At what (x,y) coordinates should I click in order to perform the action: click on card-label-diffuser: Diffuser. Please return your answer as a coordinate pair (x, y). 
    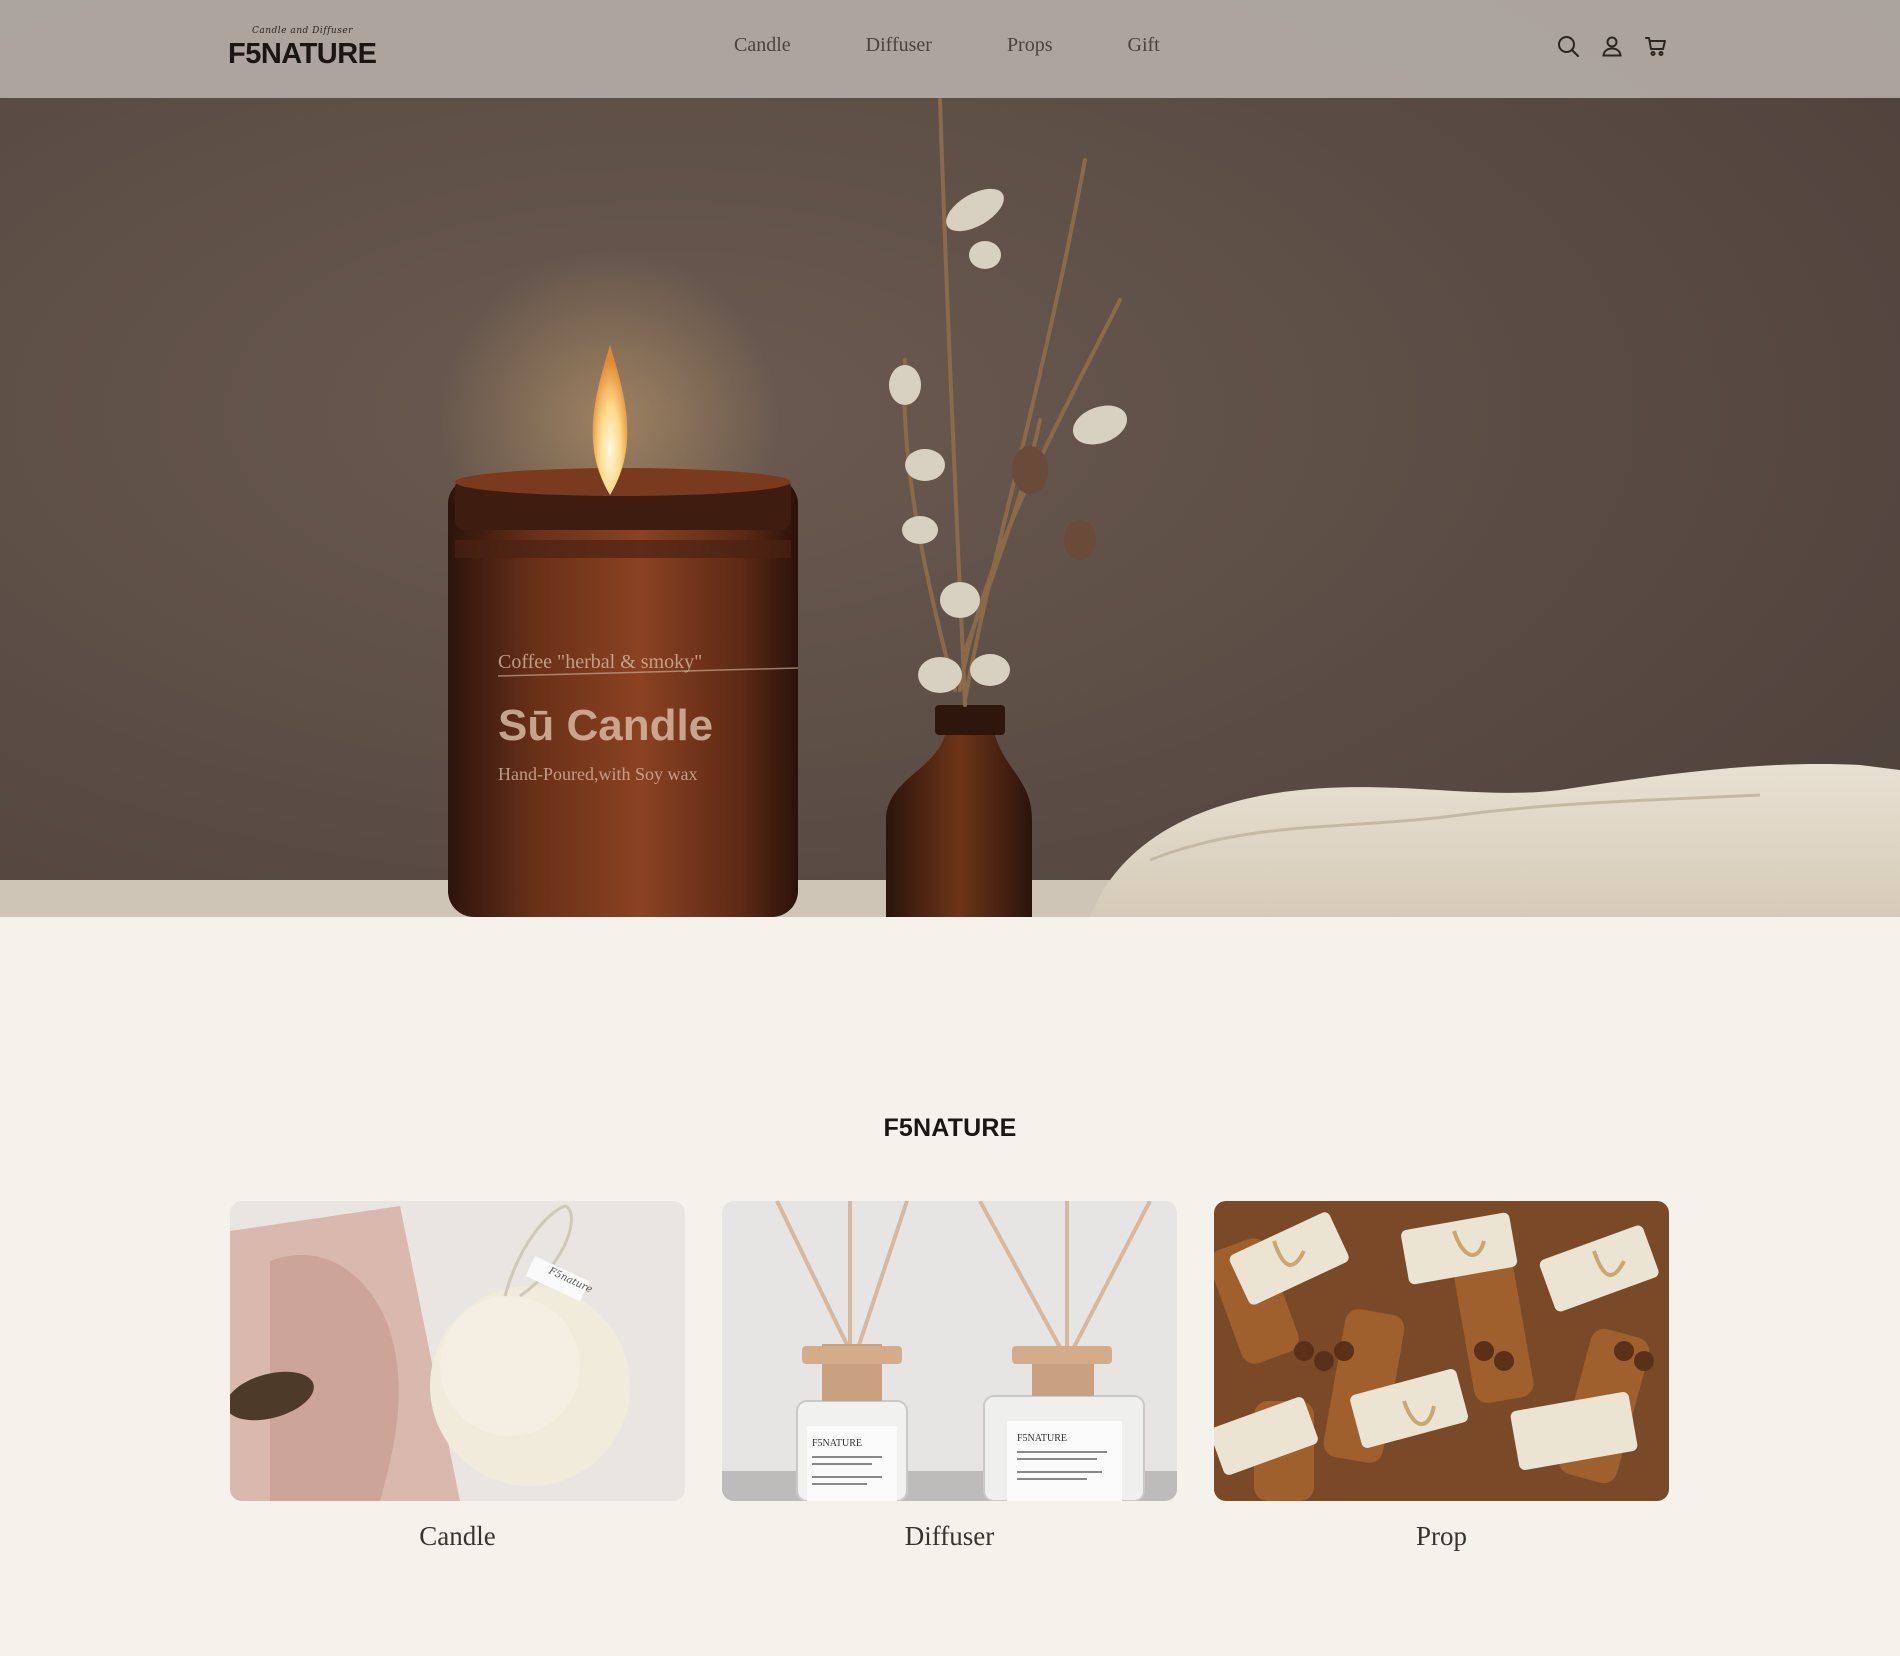
    Looking at the image, I should click on (949, 1536).